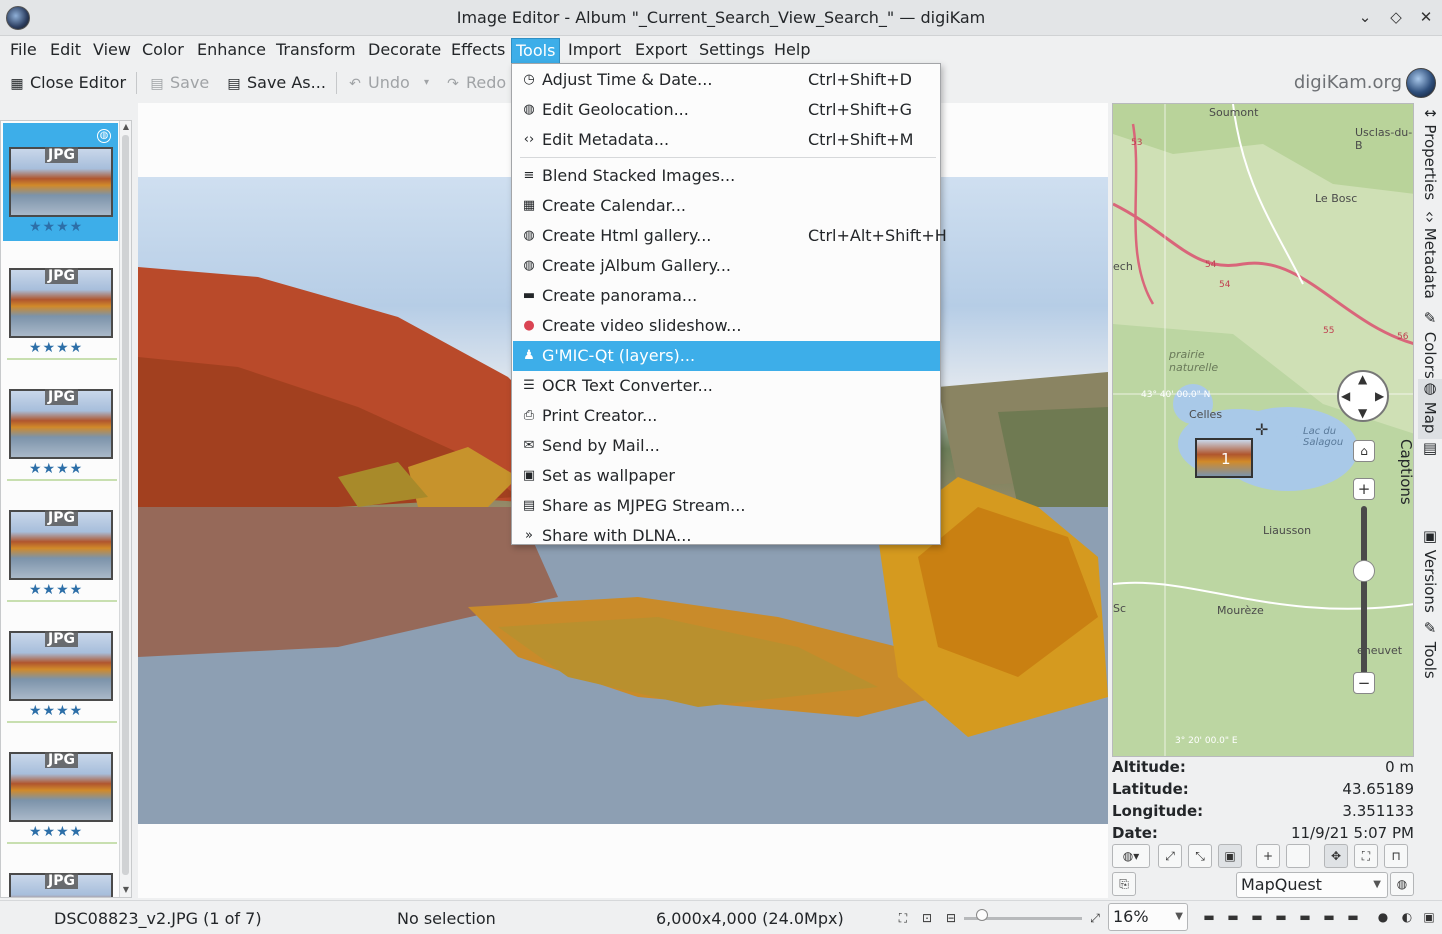  What do you see at coordinates (1298, 856) in the screenshot?
I see `blank-tool-icon` at bounding box center [1298, 856].